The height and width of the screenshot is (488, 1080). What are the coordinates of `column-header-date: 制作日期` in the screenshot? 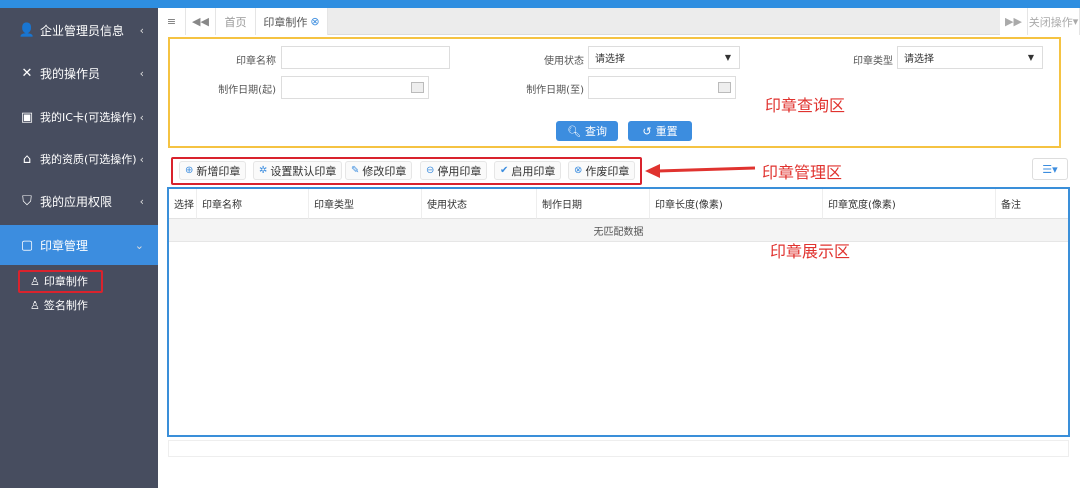 It's located at (593, 204).